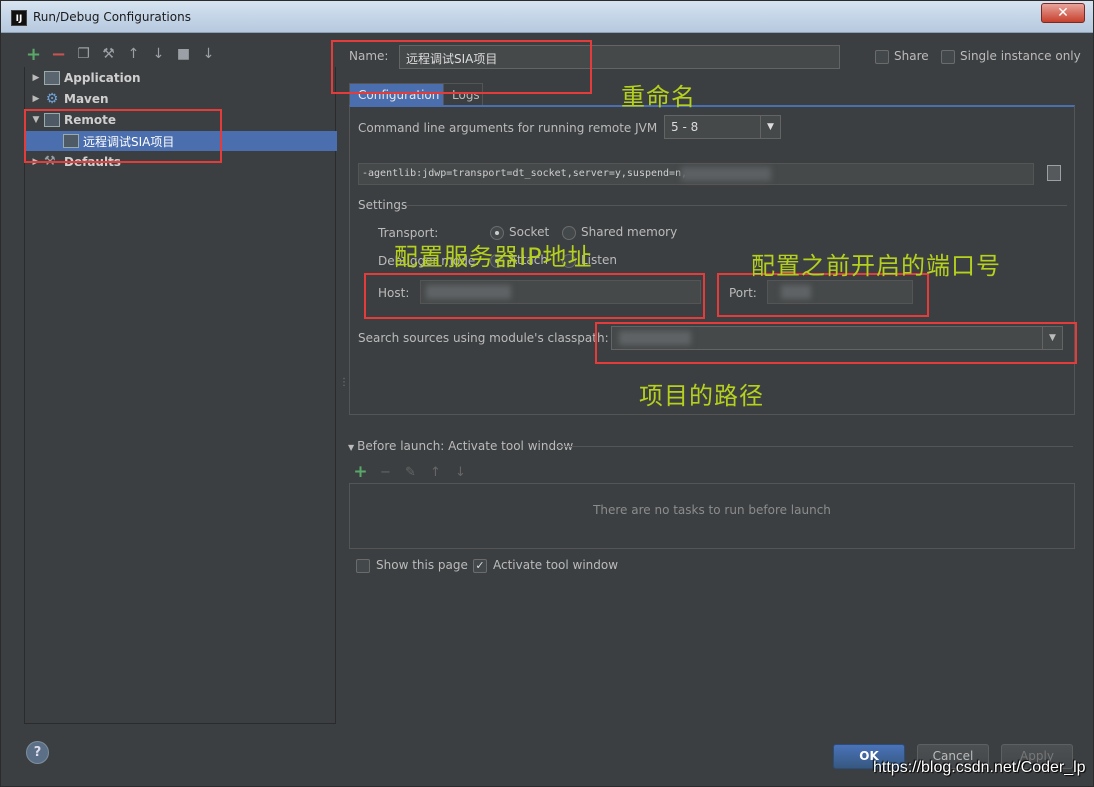  What do you see at coordinates (547, 17) in the screenshot?
I see `title-bar: IJ Run/Debug Configurations ✕` at bounding box center [547, 17].